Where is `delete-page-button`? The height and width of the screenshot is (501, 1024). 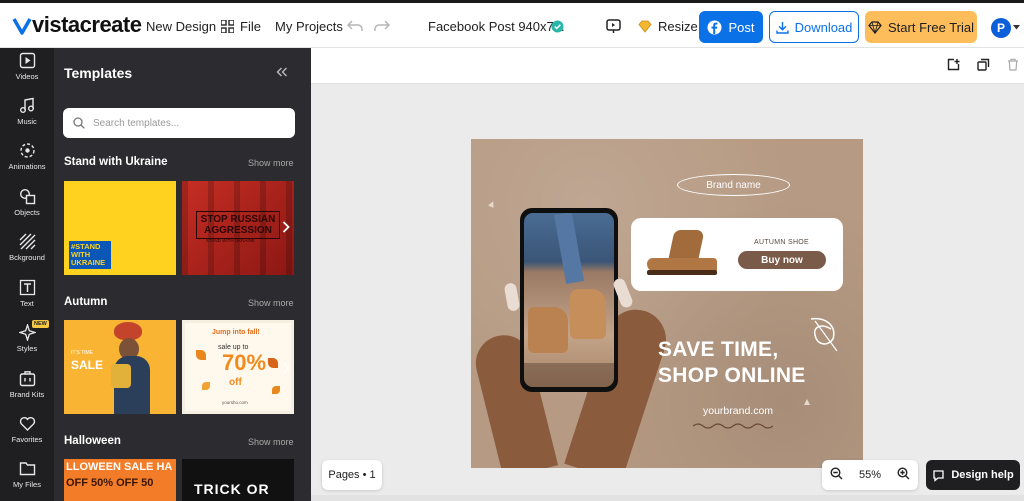 delete-page-button is located at coordinates (1013, 67).